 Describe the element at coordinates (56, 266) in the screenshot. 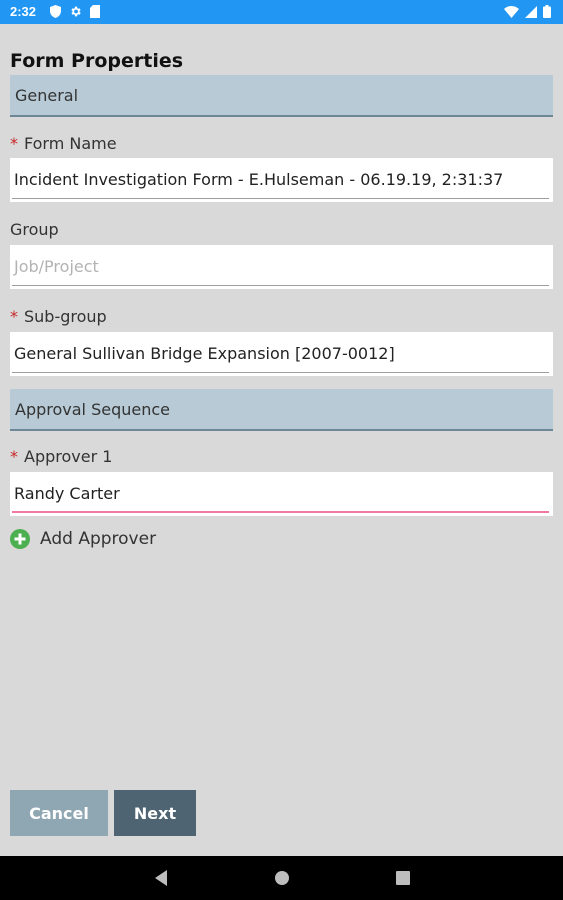

I see `group-placeholder: Job/Project` at that location.